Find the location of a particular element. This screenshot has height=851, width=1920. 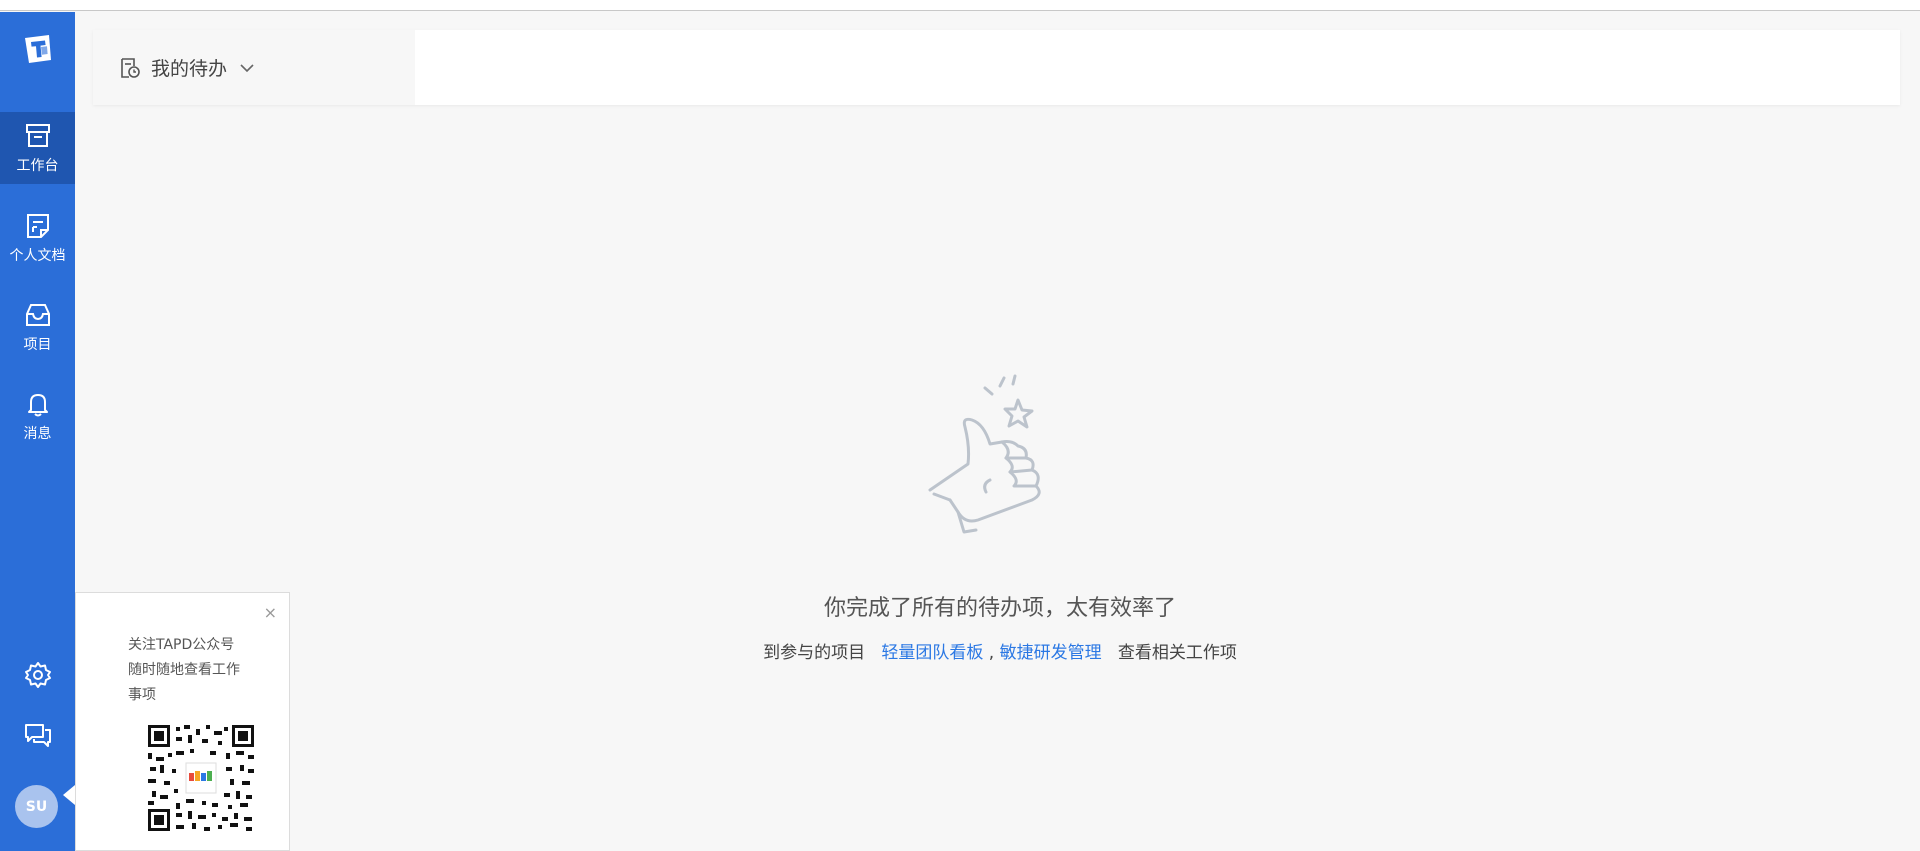

sidebar: 工作台 个人文档 项目 消息 SU is located at coordinates (37, 431).